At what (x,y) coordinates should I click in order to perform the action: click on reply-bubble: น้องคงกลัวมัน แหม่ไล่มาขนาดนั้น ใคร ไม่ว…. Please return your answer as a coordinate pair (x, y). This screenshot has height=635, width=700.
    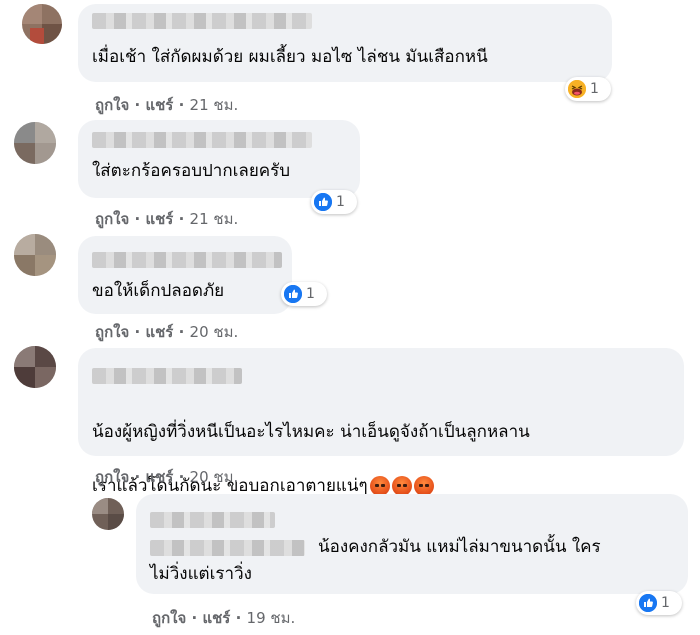
    Looking at the image, I should click on (412, 544).